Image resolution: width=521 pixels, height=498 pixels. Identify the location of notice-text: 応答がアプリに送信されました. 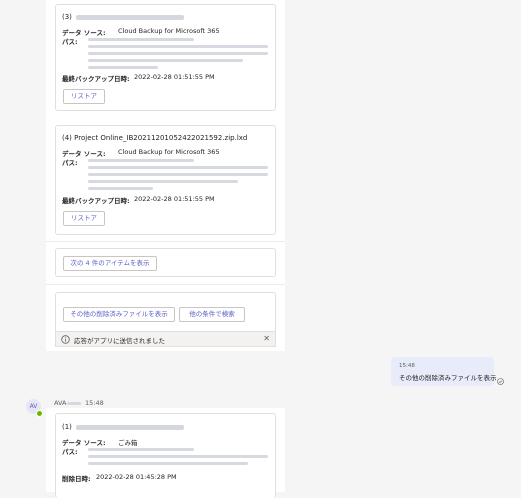
(119, 341).